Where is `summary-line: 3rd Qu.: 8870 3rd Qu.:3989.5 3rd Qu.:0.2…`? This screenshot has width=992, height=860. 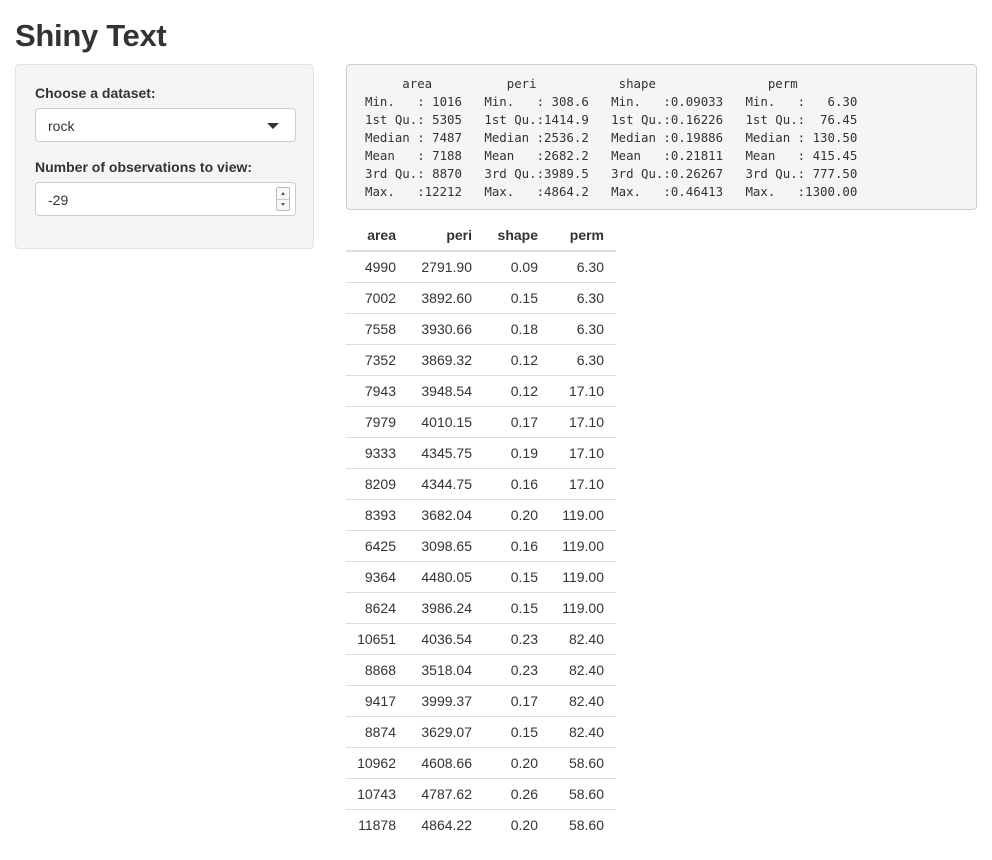
summary-line: 3rd Qu.: 8870 3rd Qu.:3989.5 3rd Qu.:0.2… is located at coordinates (611, 173).